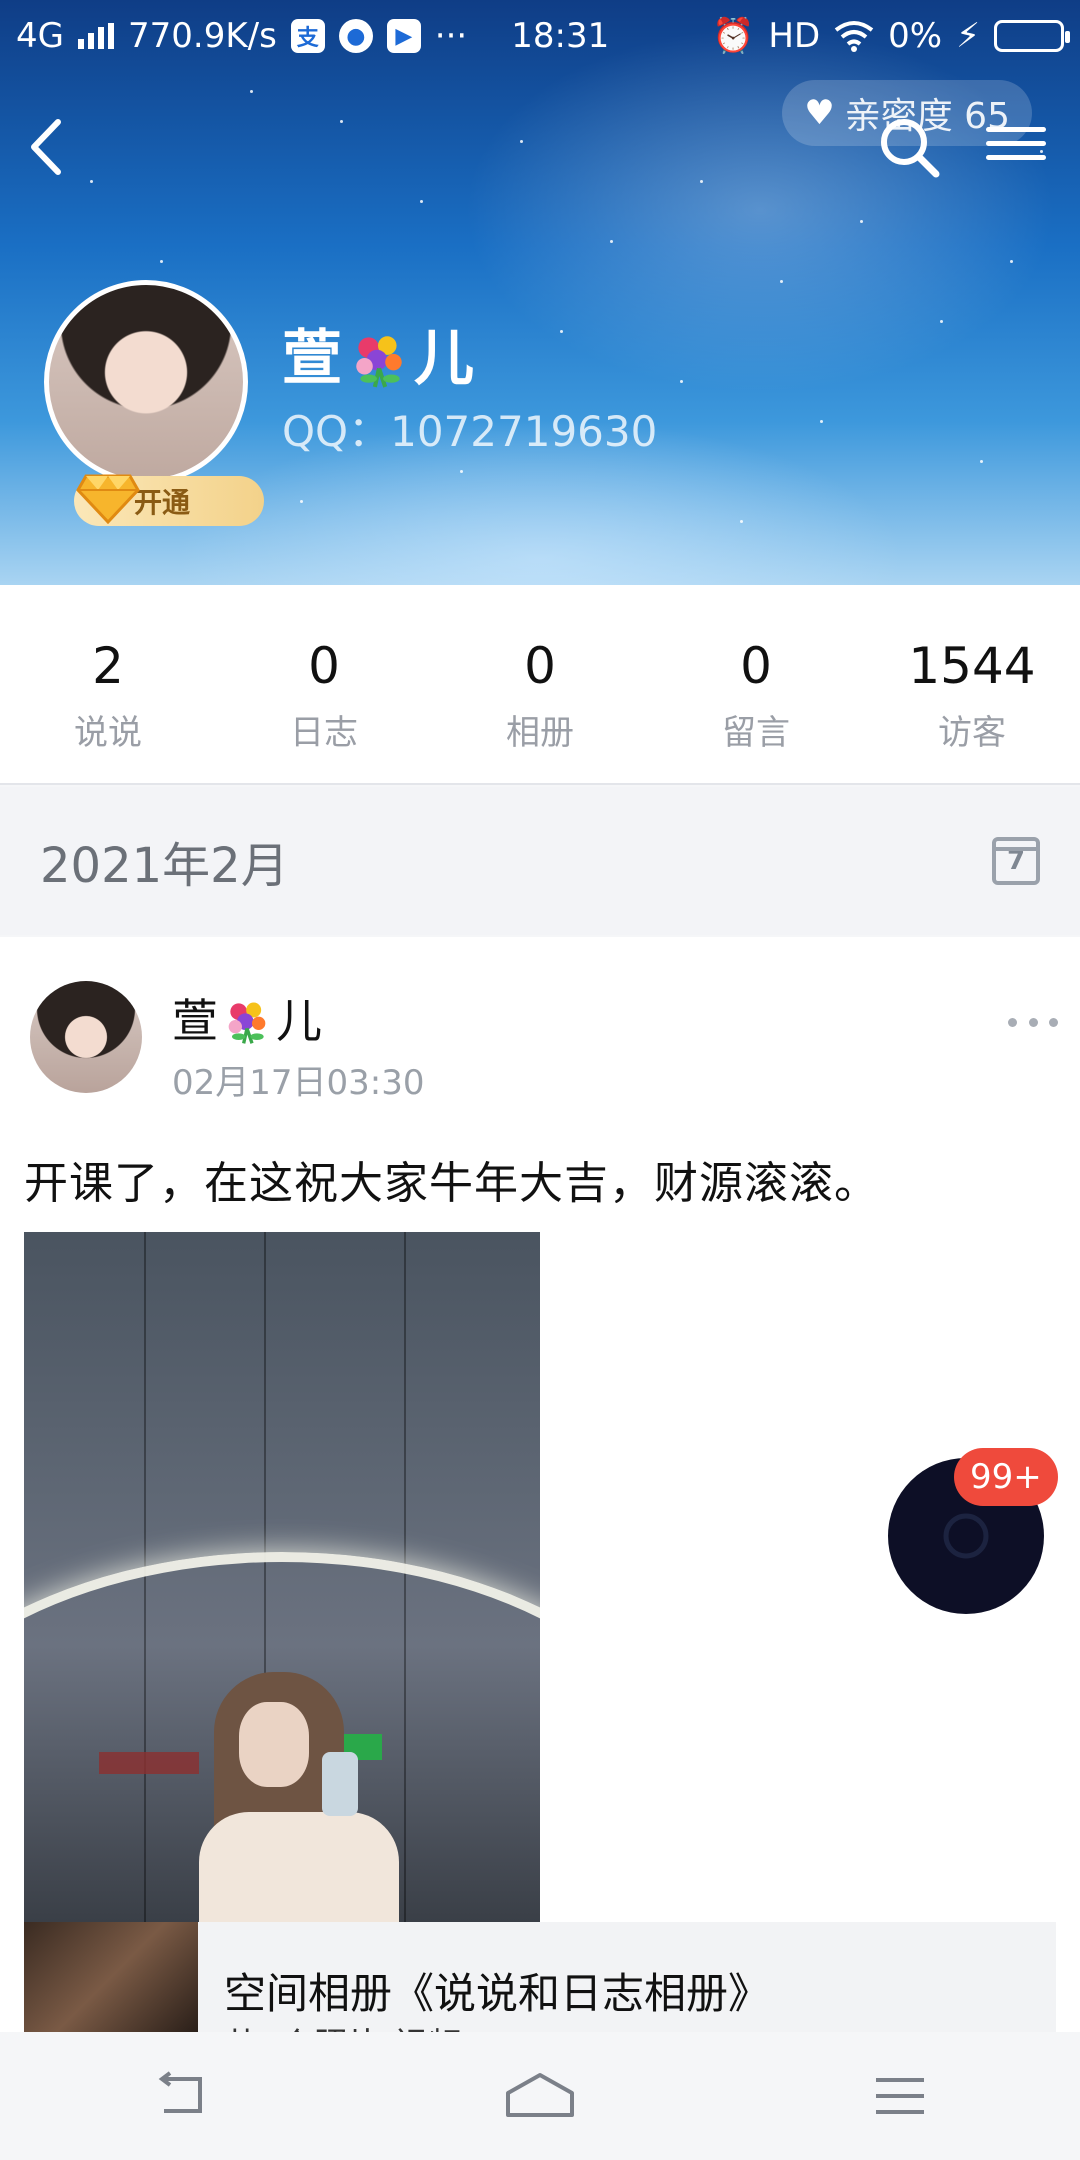  I want to click on battery-percent: 0%, so click(915, 36).